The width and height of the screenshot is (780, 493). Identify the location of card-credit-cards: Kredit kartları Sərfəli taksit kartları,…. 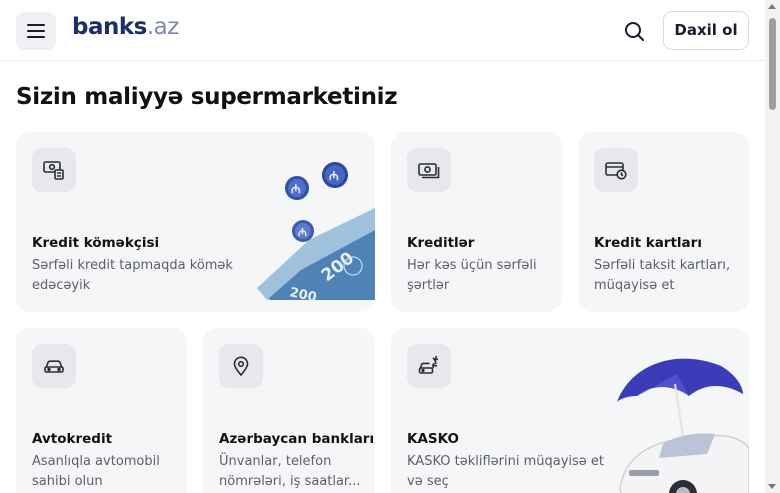
(663, 222).